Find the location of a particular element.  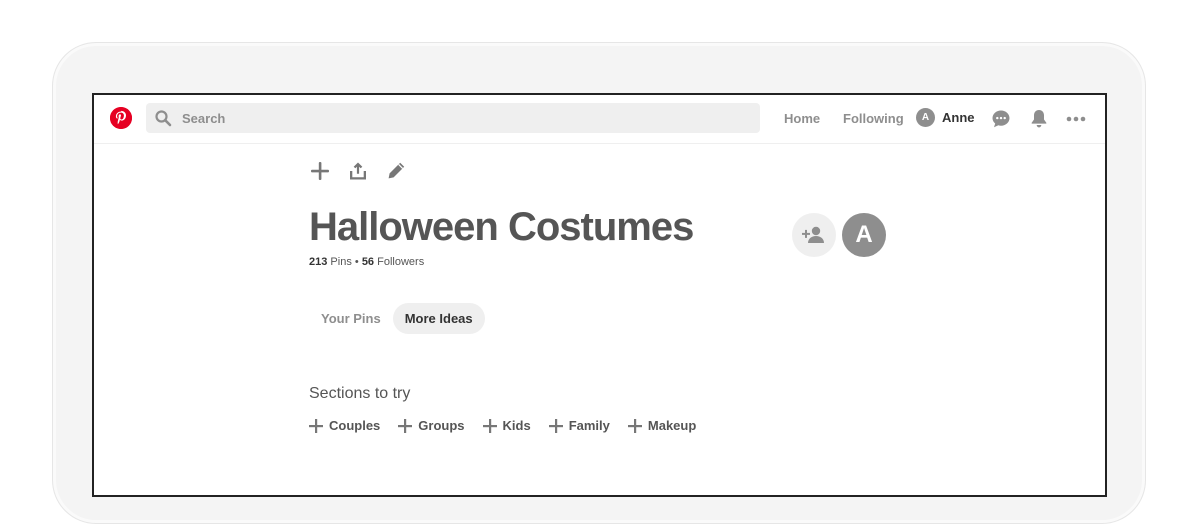

section-suggestion-family: Family is located at coordinates (579, 425).